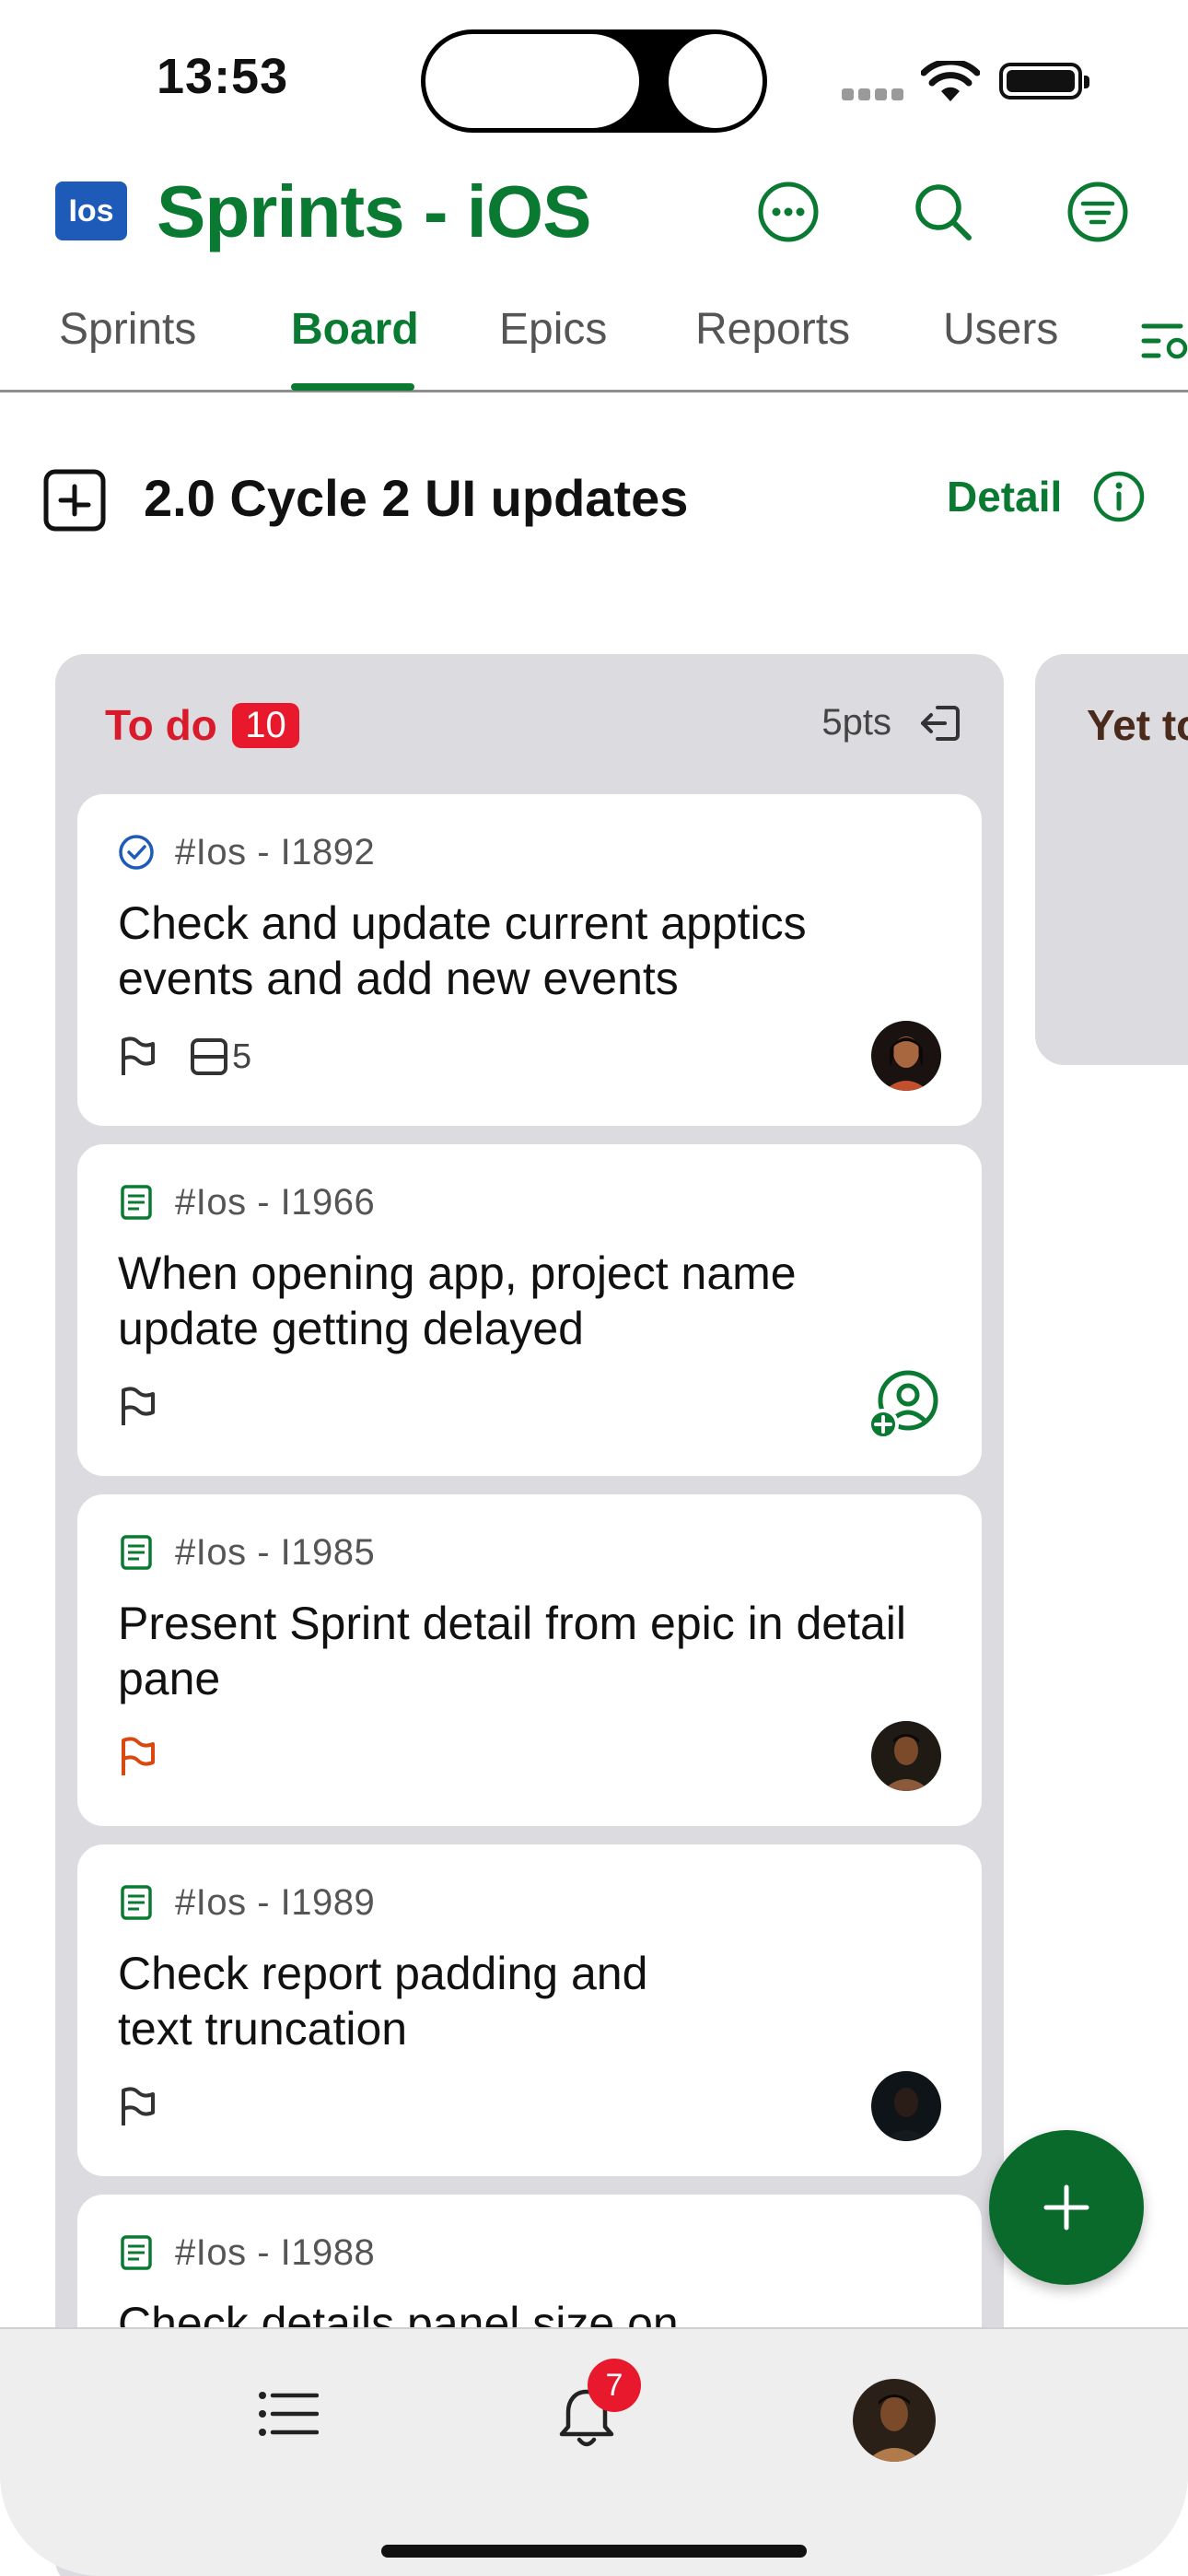 Image resolution: width=1188 pixels, height=2576 pixels. Describe the element at coordinates (1004, 496) in the screenshot. I see `detail-button: Detail` at that location.